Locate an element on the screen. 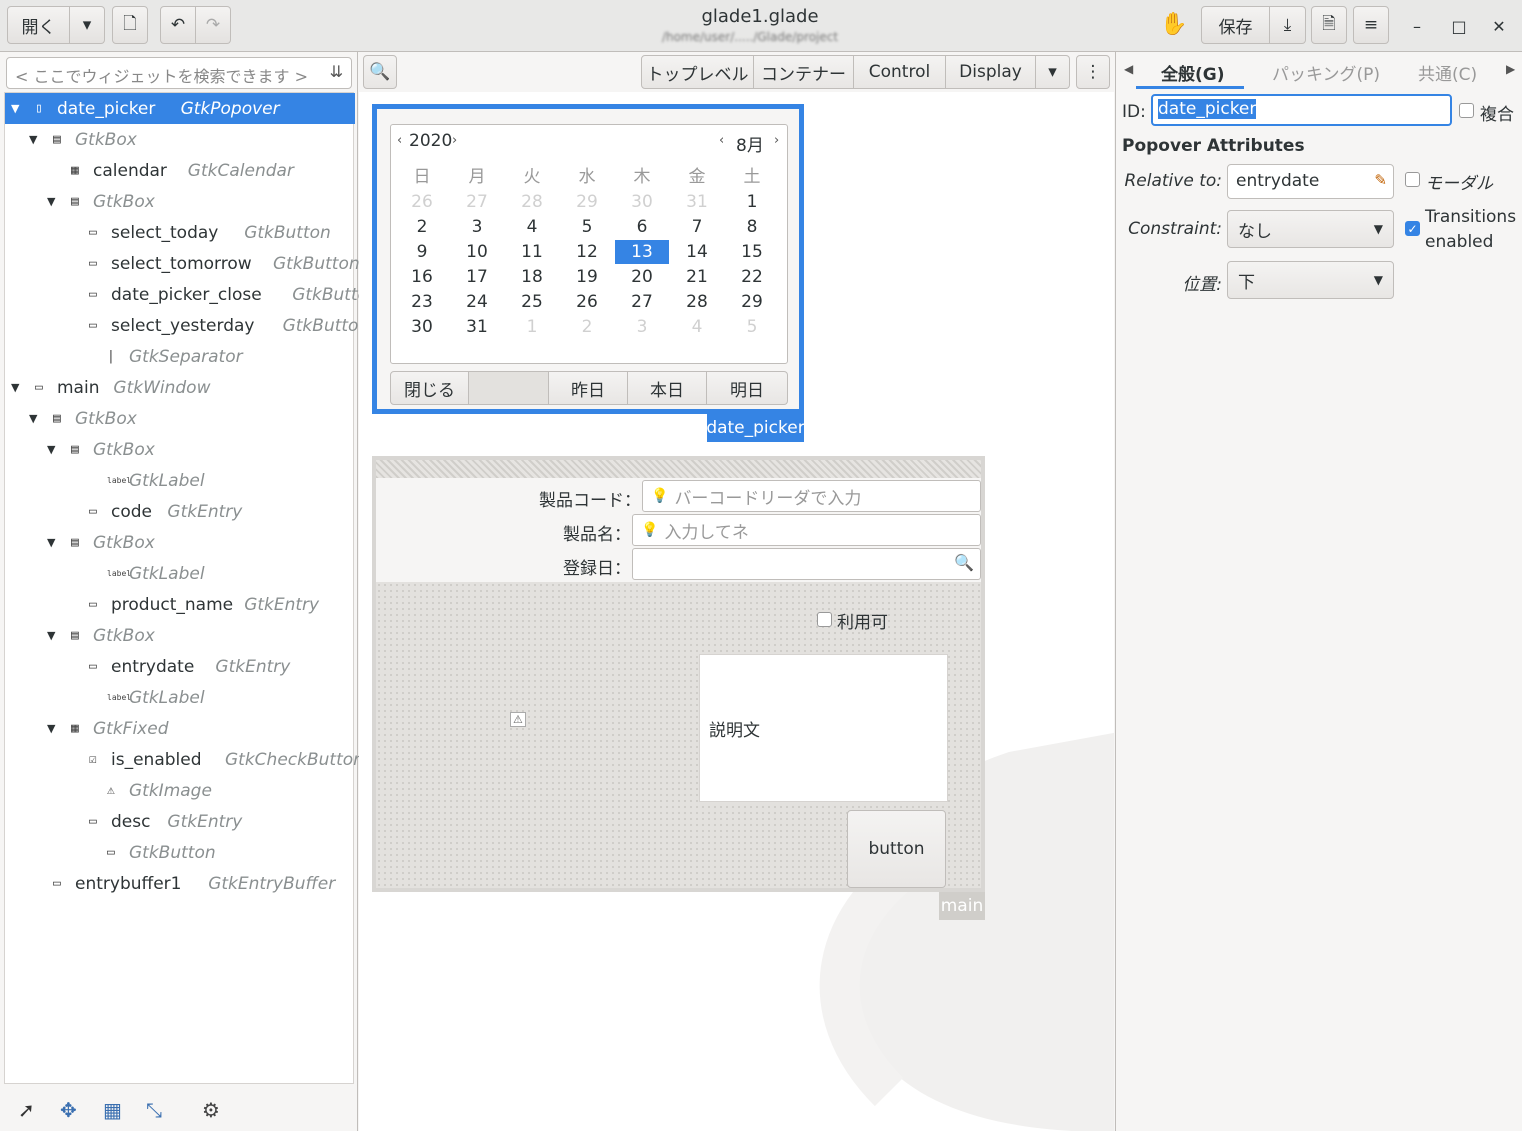 The height and width of the screenshot is (1131, 1522). select-tool-icon: ▦ is located at coordinates (112, 1110).